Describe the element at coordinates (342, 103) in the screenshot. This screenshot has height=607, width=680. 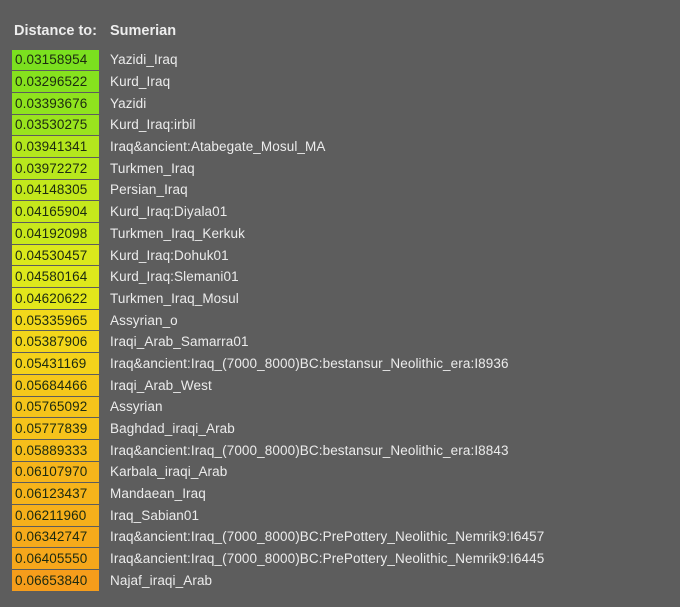
I see `list-item: 0.03393676 Yazidi` at that location.